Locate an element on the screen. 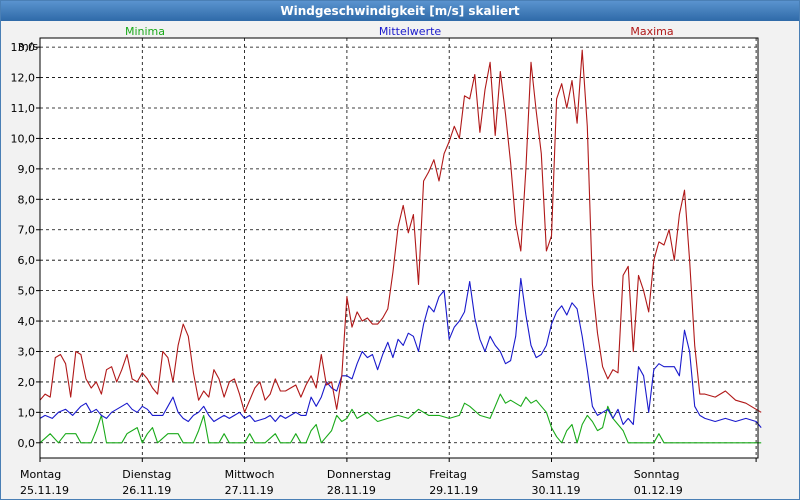 The width and height of the screenshot is (800, 500). x-day-label: Freitag is located at coordinates (448, 474).